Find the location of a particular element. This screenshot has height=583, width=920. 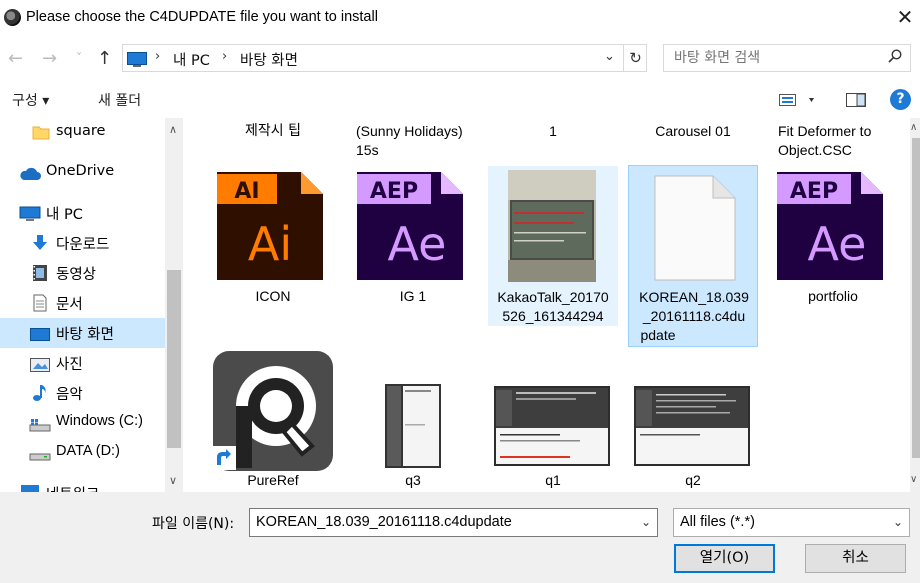

blank-file-icon is located at coordinates (695, 228).